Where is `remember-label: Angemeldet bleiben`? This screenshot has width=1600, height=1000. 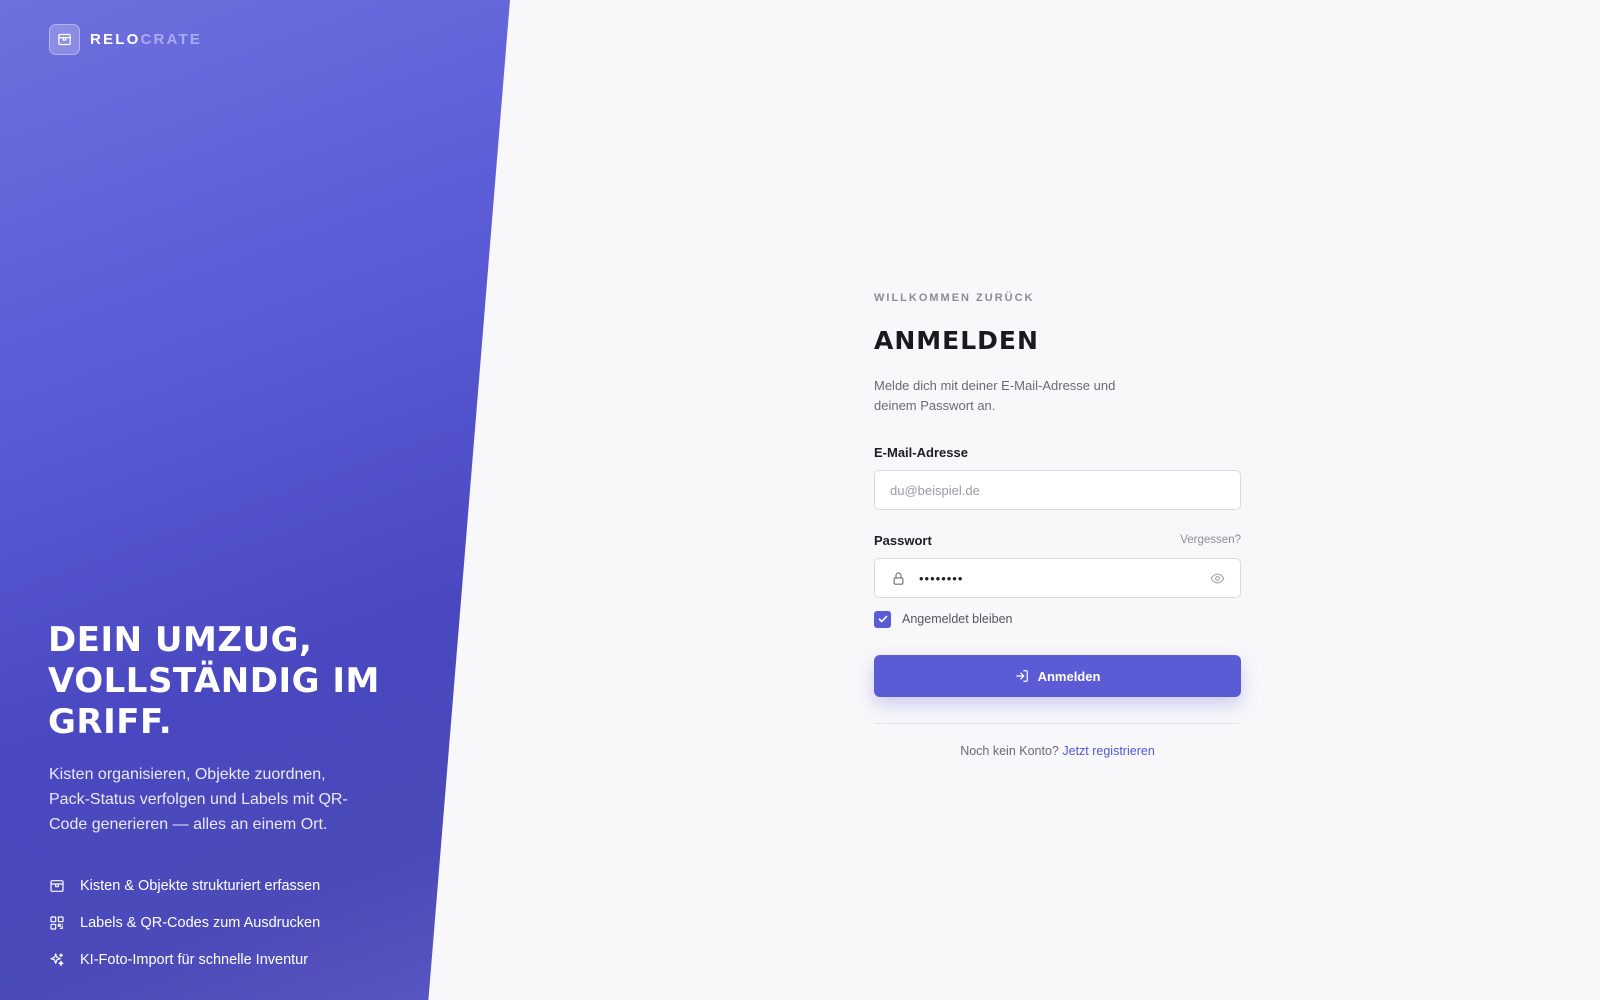
remember-label: Angemeldet bleiben is located at coordinates (957, 619).